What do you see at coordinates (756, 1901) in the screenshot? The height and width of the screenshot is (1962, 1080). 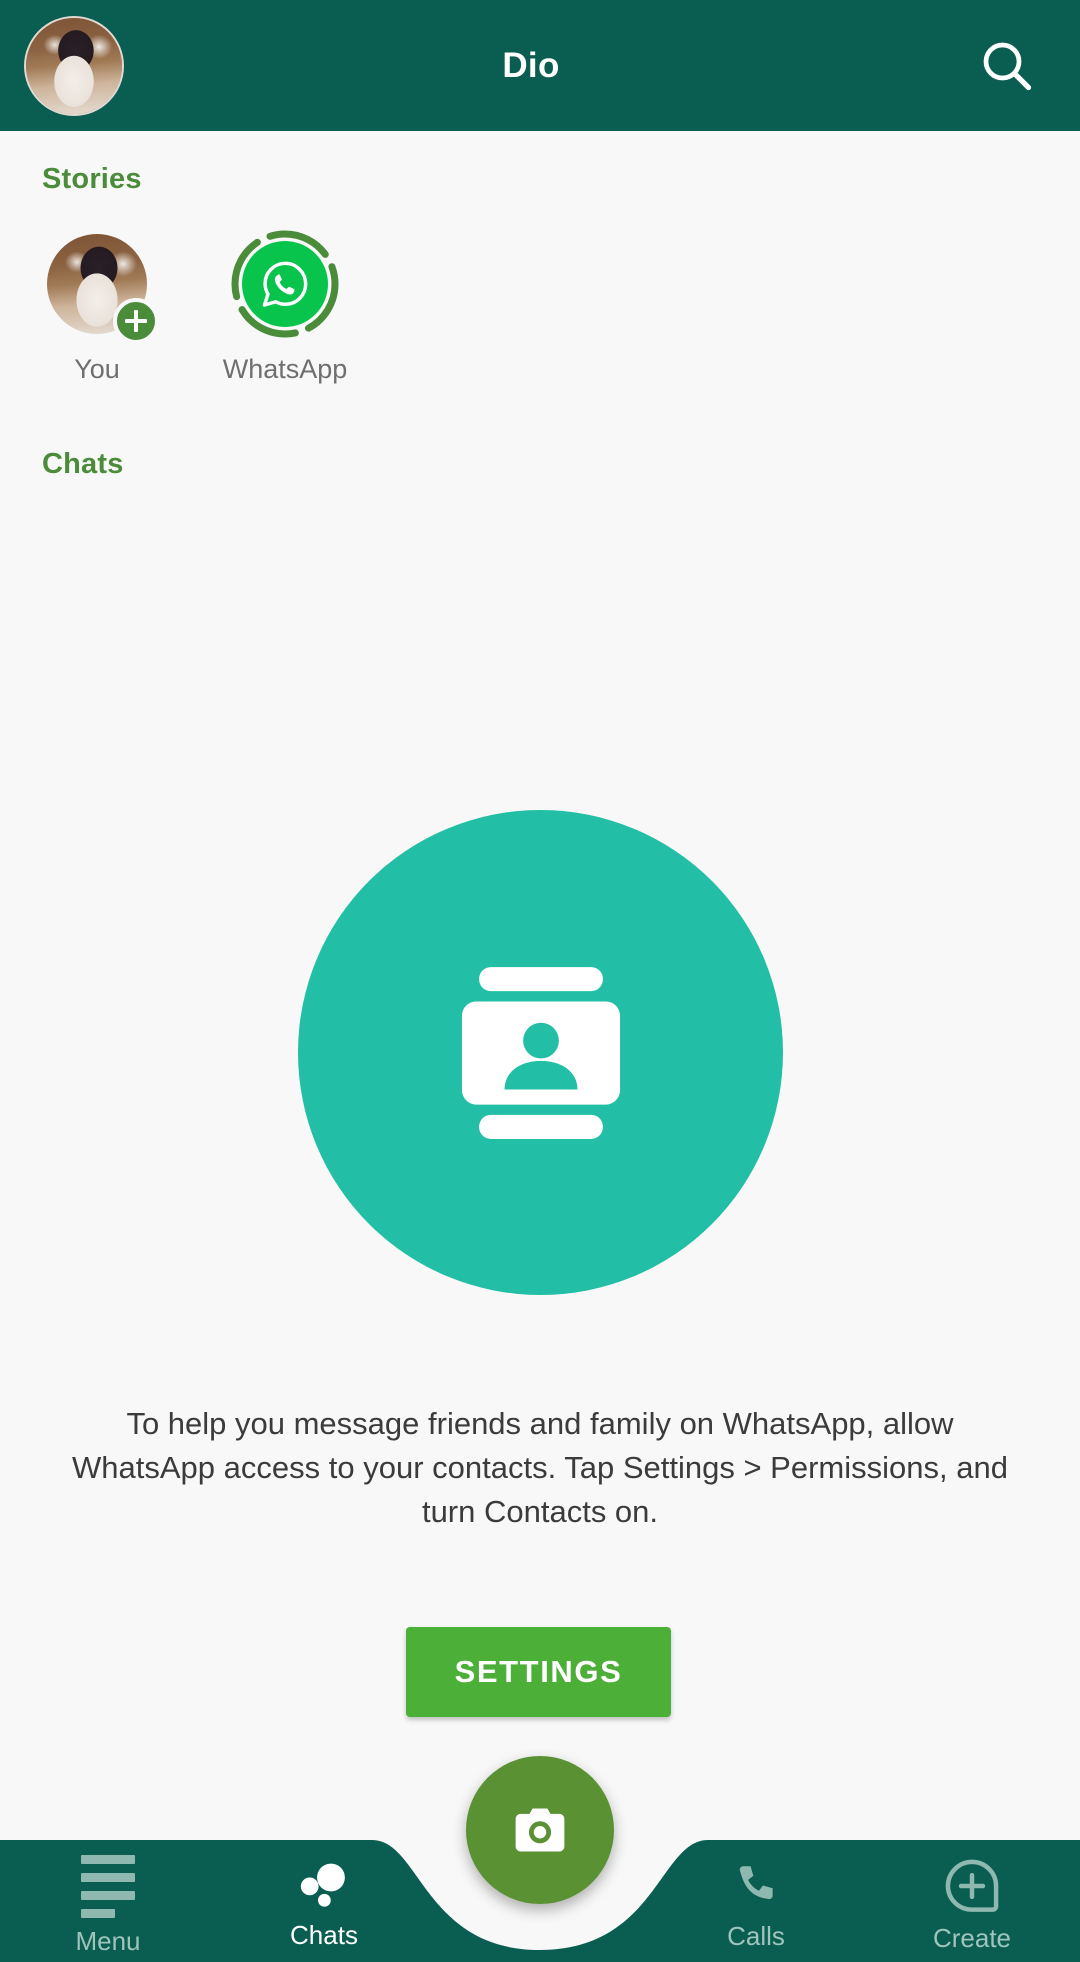 I see `nav-item-calls: Calls` at bounding box center [756, 1901].